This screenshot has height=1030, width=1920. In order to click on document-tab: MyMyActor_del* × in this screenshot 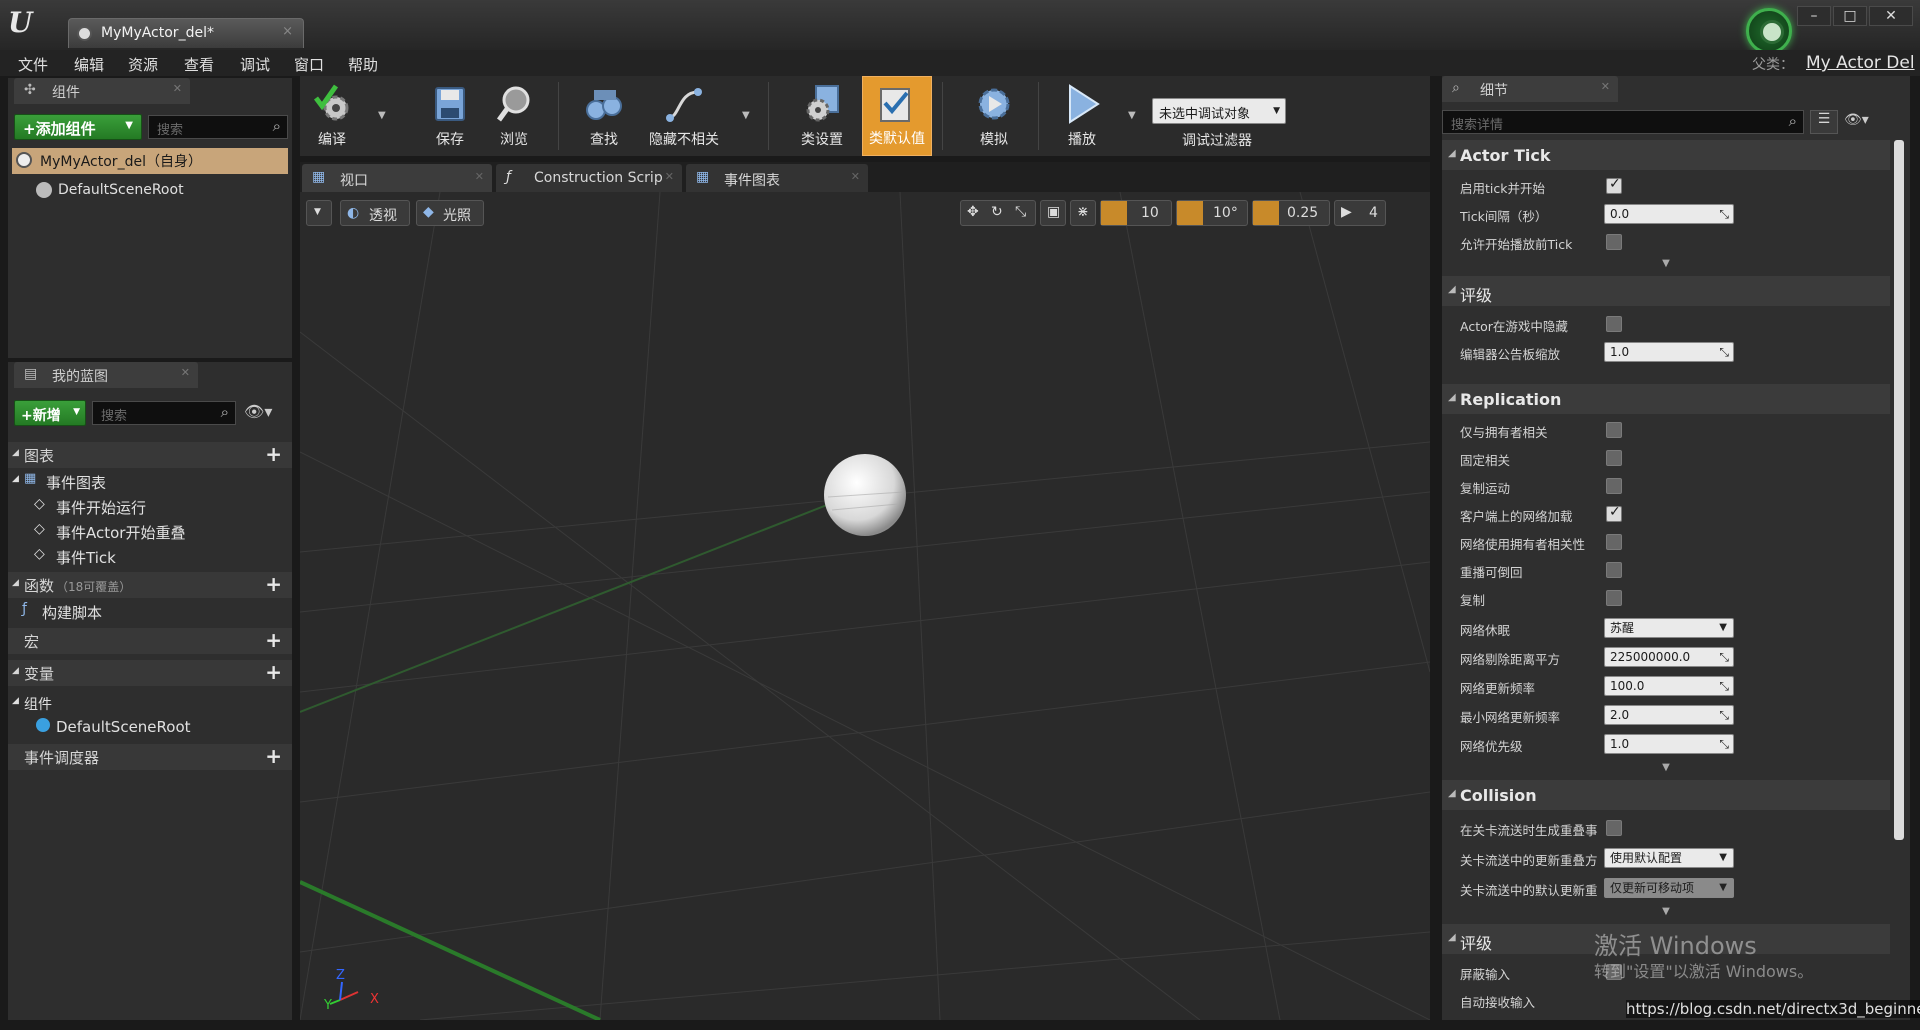, I will do `click(186, 33)`.